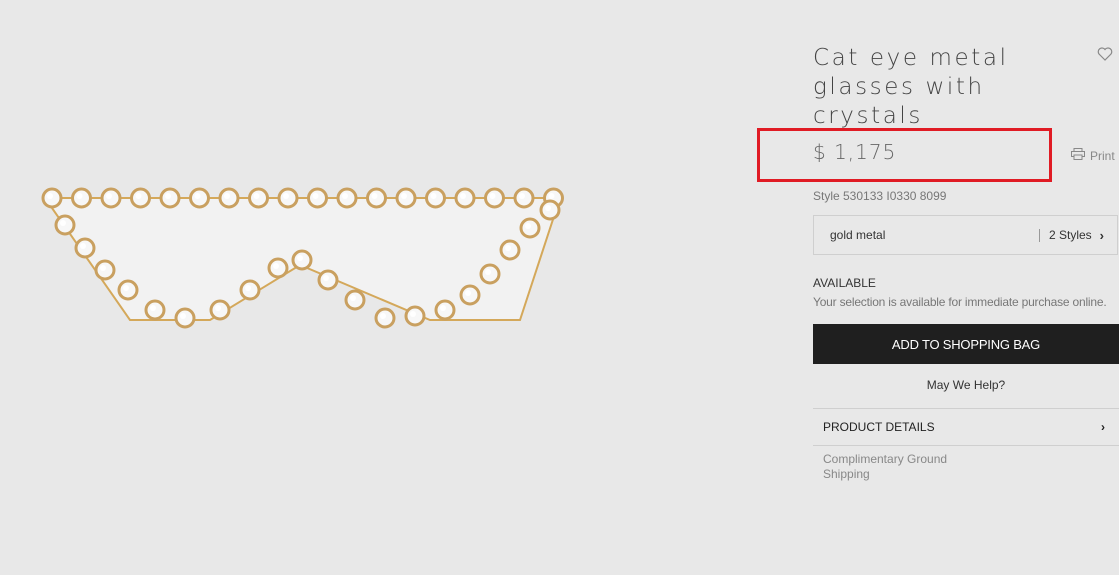 This screenshot has height=575, width=1119. Describe the element at coordinates (880, 196) in the screenshot. I see `style-code: Style 530133 I0330 8099` at that location.